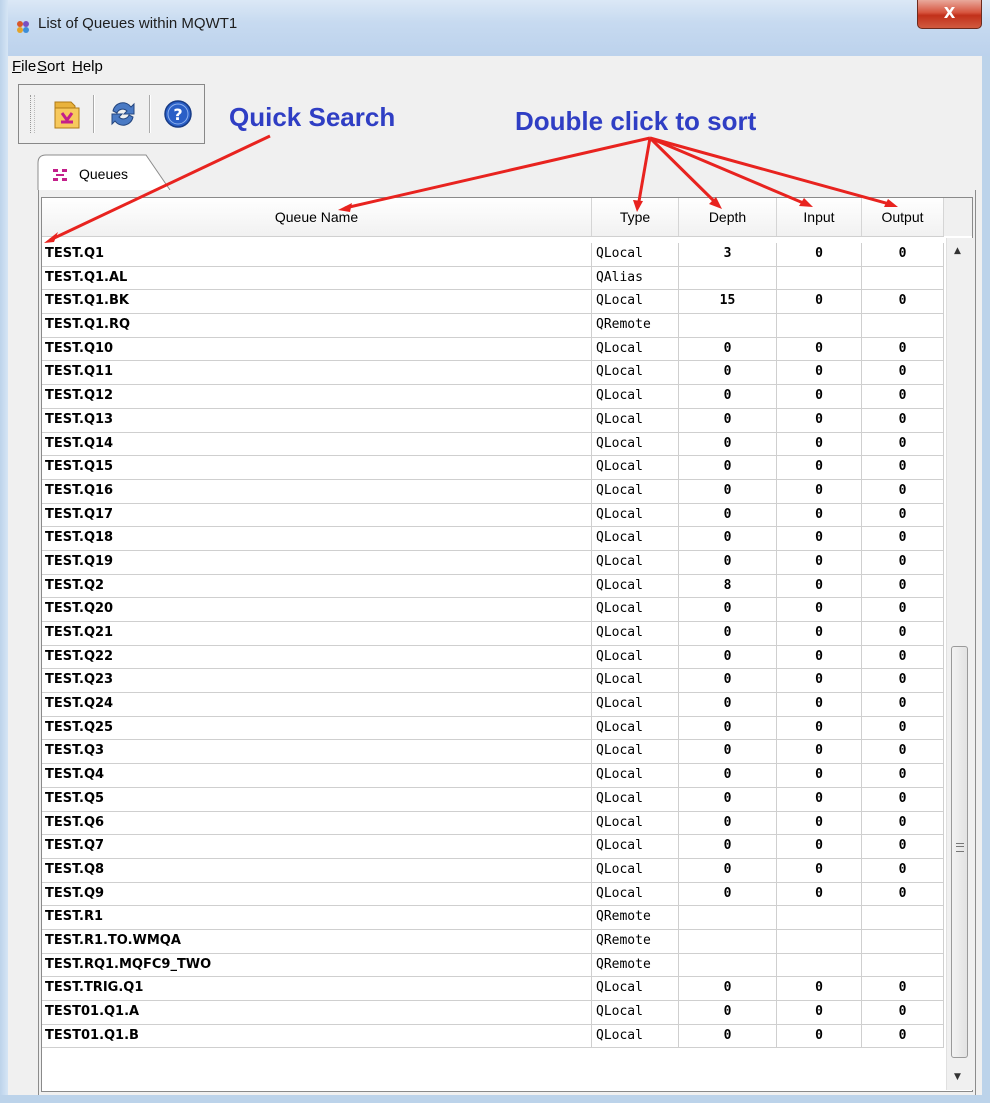  I want to click on table-header: Queue Name Type Depth Input Output, so click(493, 217).